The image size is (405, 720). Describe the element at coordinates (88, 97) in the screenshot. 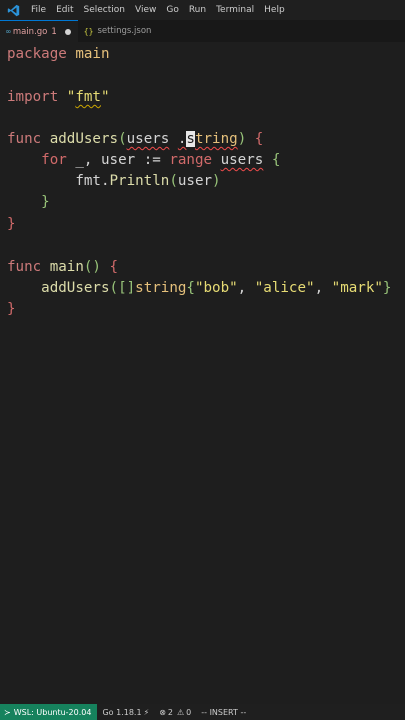

I see `import-path: fmt` at that location.